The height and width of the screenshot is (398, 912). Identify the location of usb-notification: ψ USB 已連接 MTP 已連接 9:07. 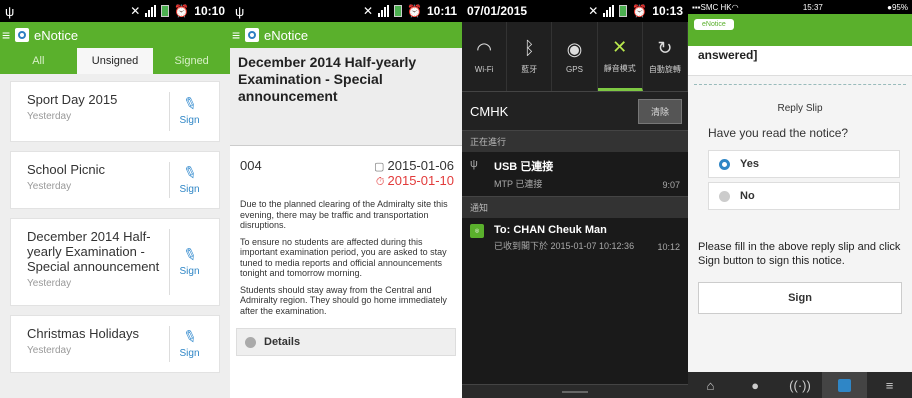
(575, 174).